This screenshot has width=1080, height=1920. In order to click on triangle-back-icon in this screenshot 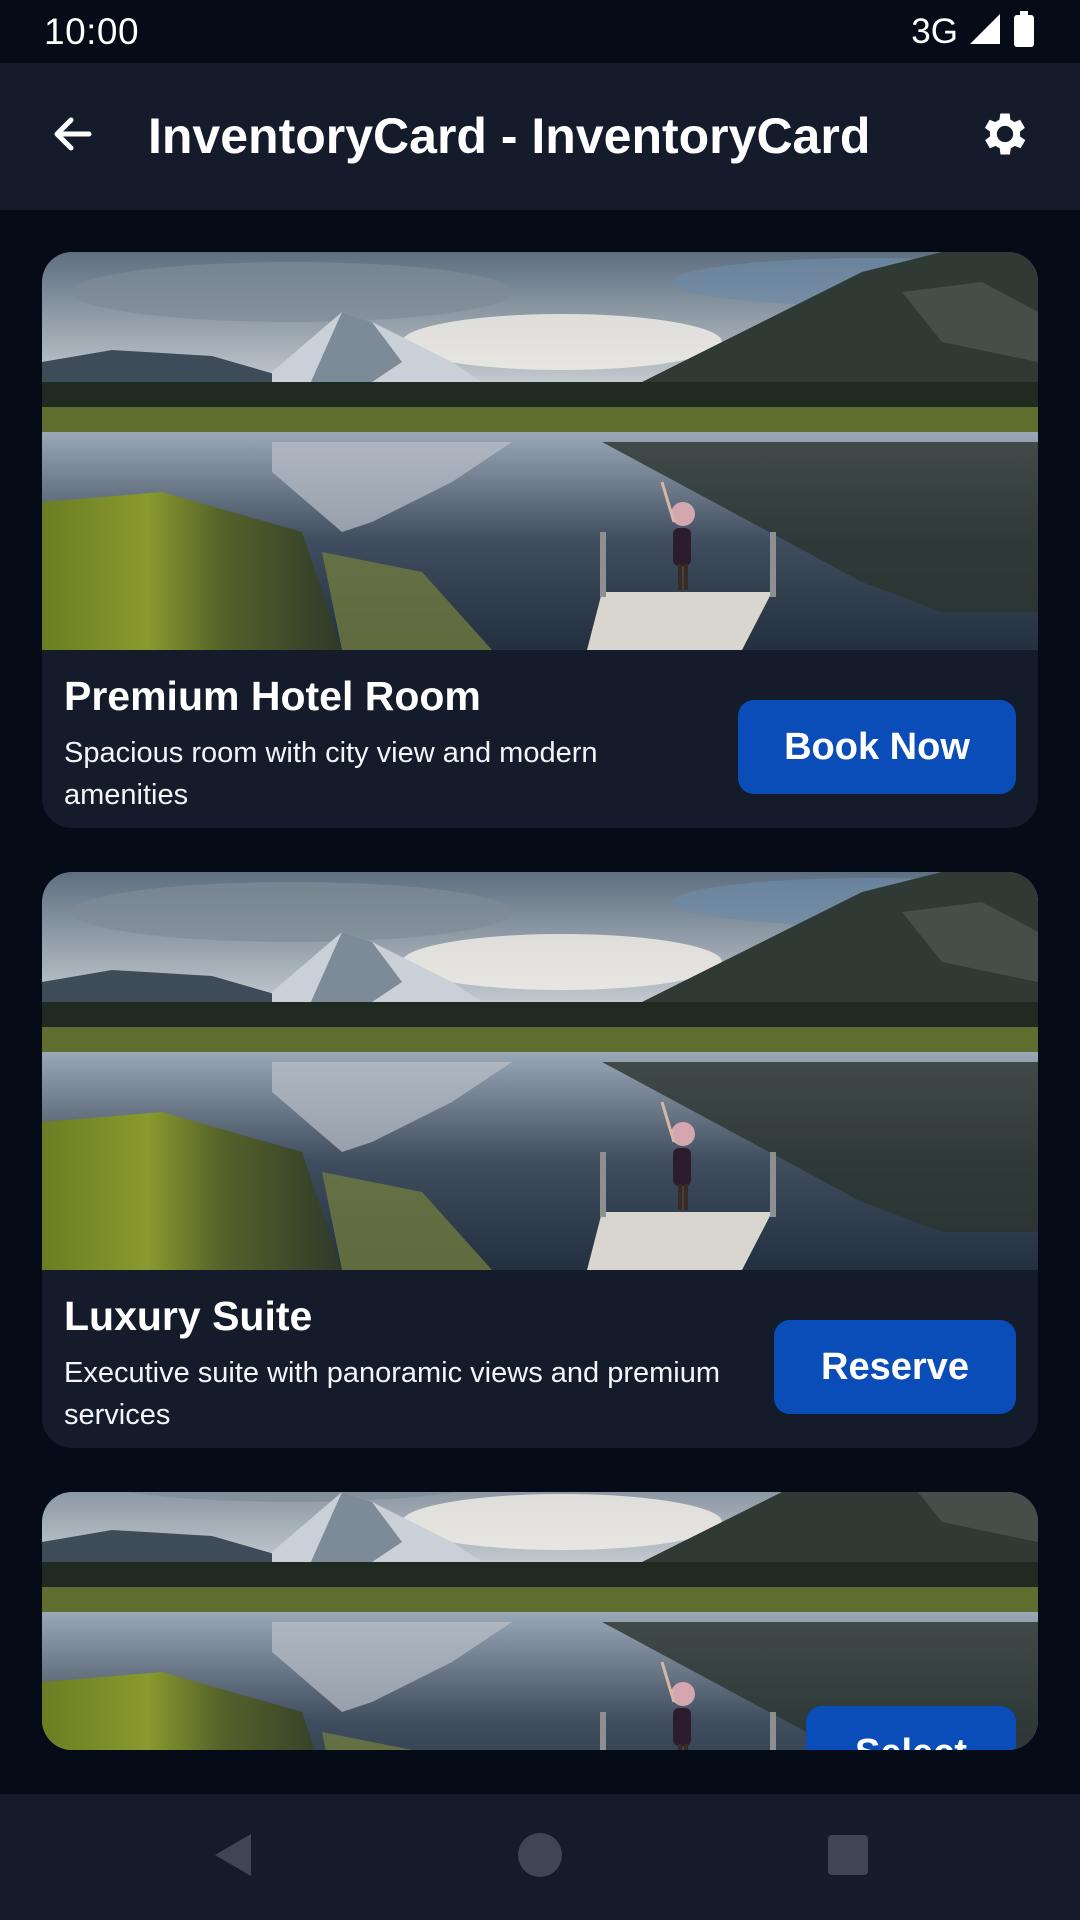, I will do `click(234, 1857)`.